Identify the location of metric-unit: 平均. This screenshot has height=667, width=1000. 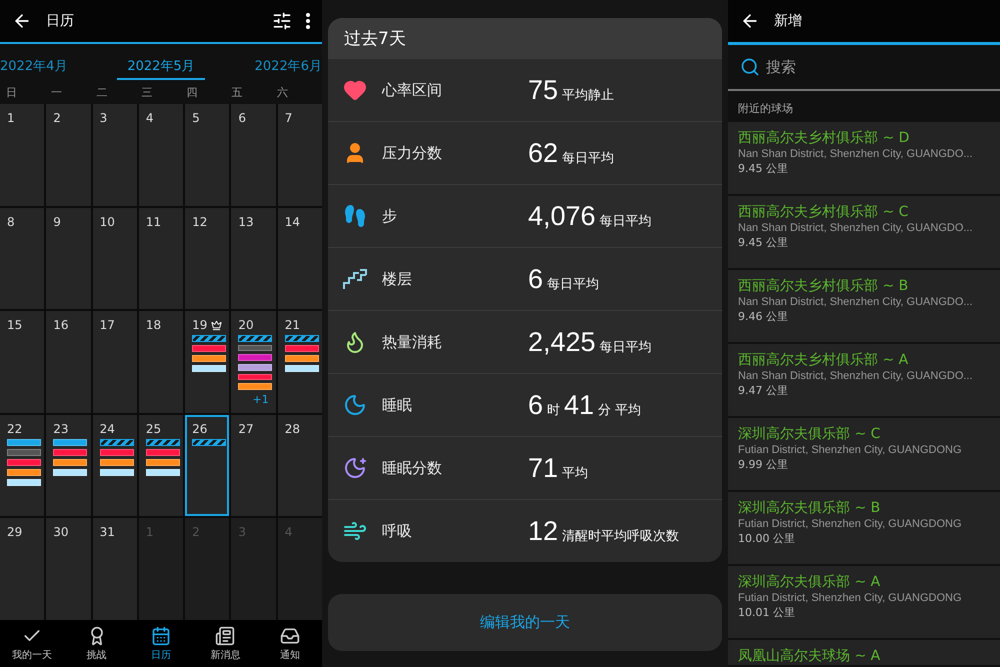
(575, 473).